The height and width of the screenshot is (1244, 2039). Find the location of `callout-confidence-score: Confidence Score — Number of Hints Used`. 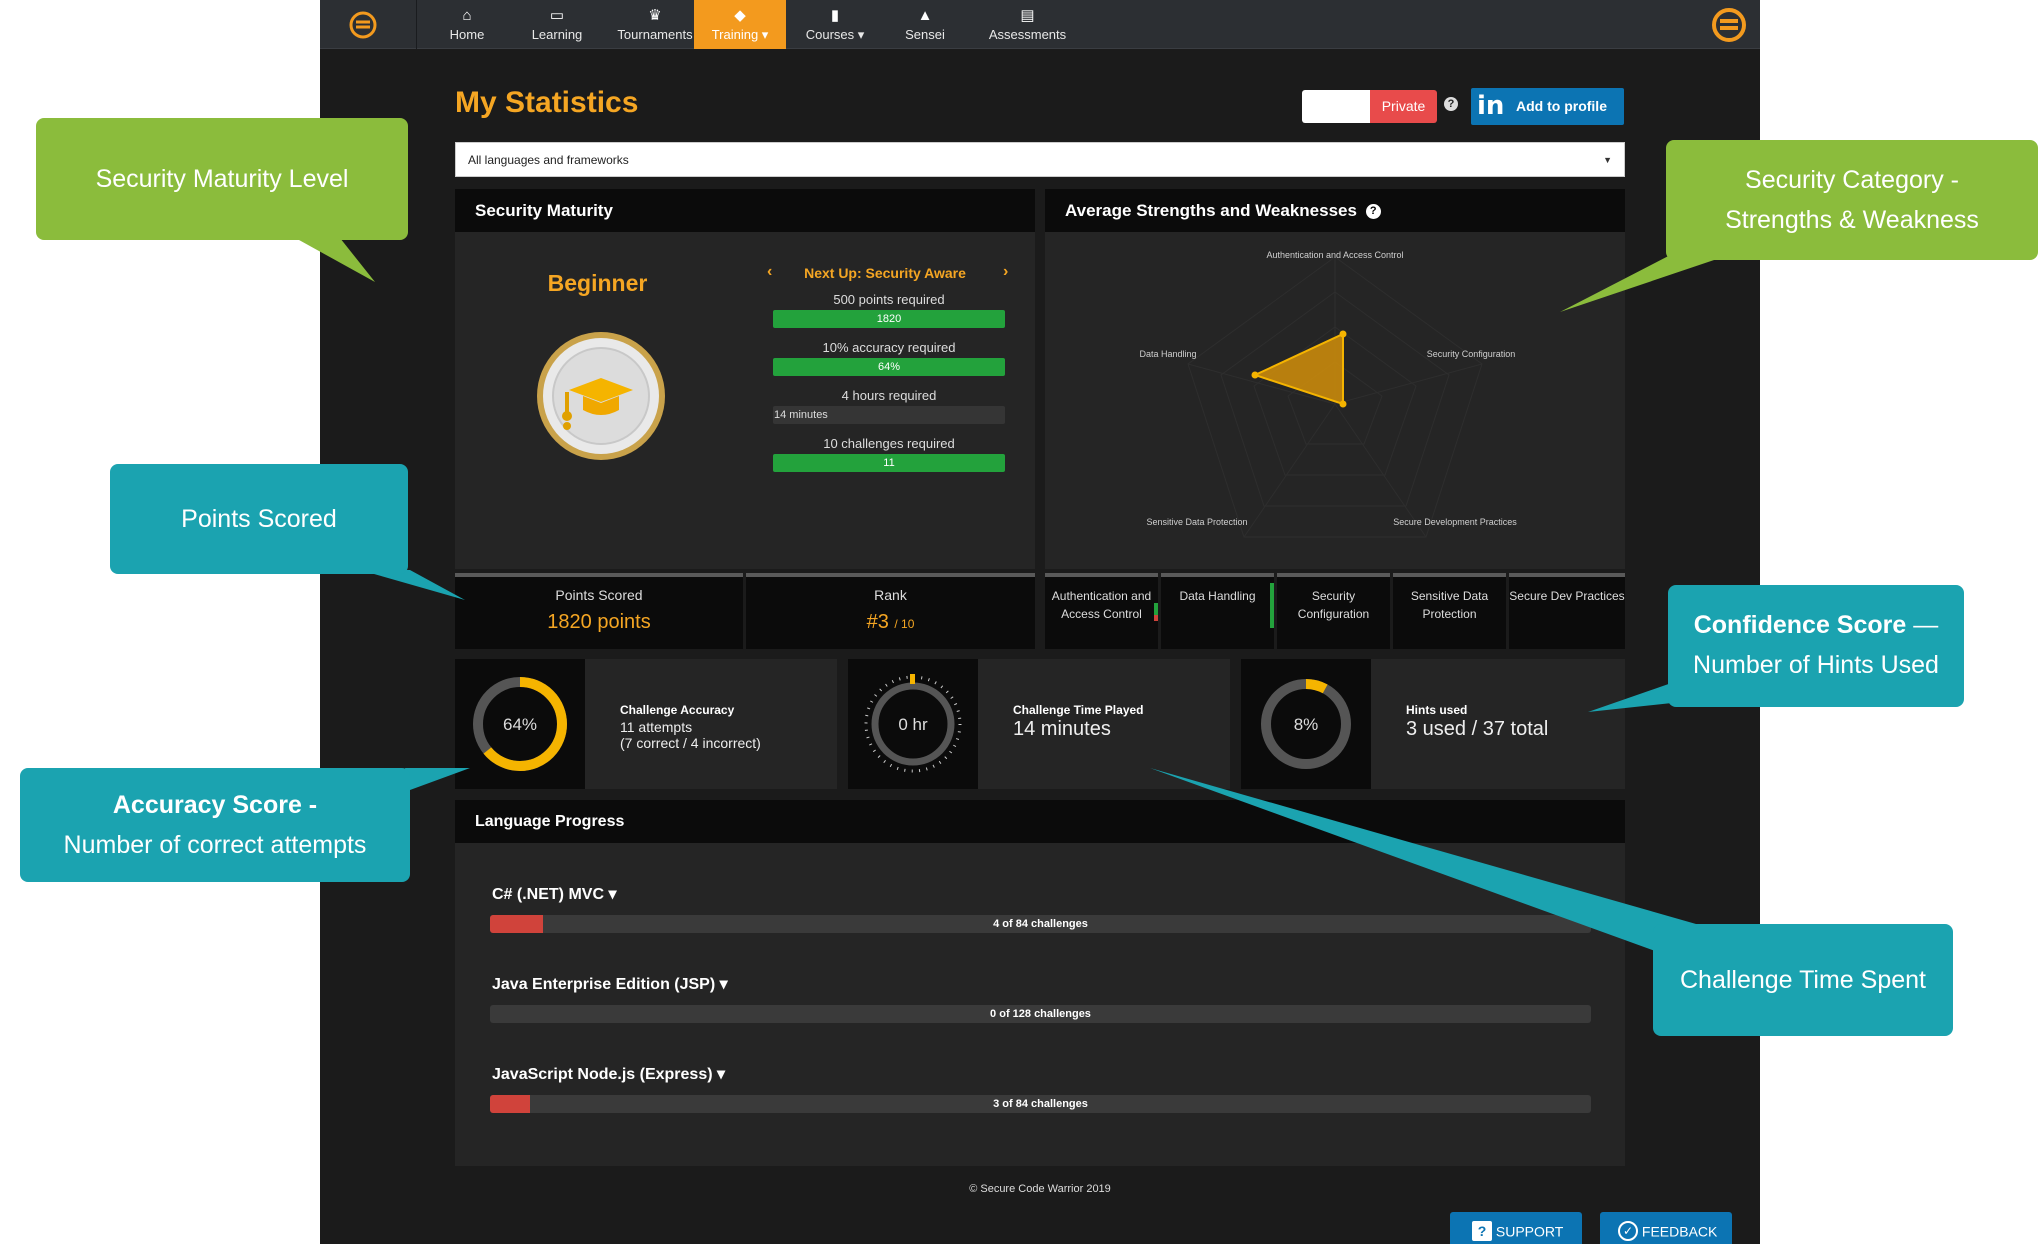

callout-confidence-score: Confidence Score — Number of Hints Used is located at coordinates (1816, 646).